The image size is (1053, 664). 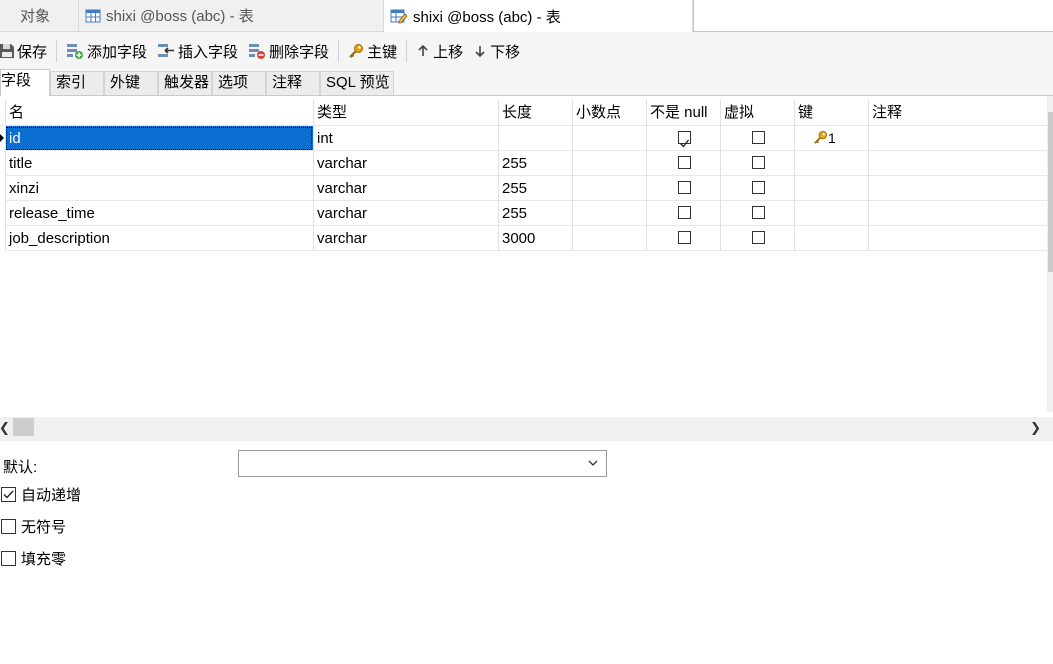 I want to click on add-field-button: 添加字段, so click(x=106, y=51).